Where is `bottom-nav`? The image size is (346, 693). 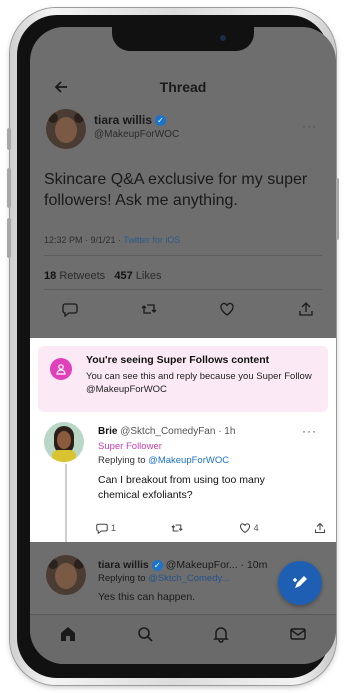 bottom-nav is located at coordinates (183, 639).